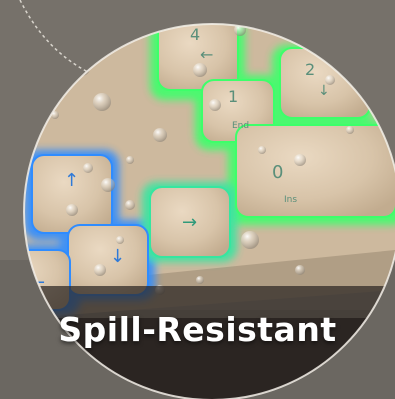 The width and height of the screenshot is (395, 399). What do you see at coordinates (117, 256) in the screenshot?
I see `key-down-arrow: ↓` at bounding box center [117, 256].